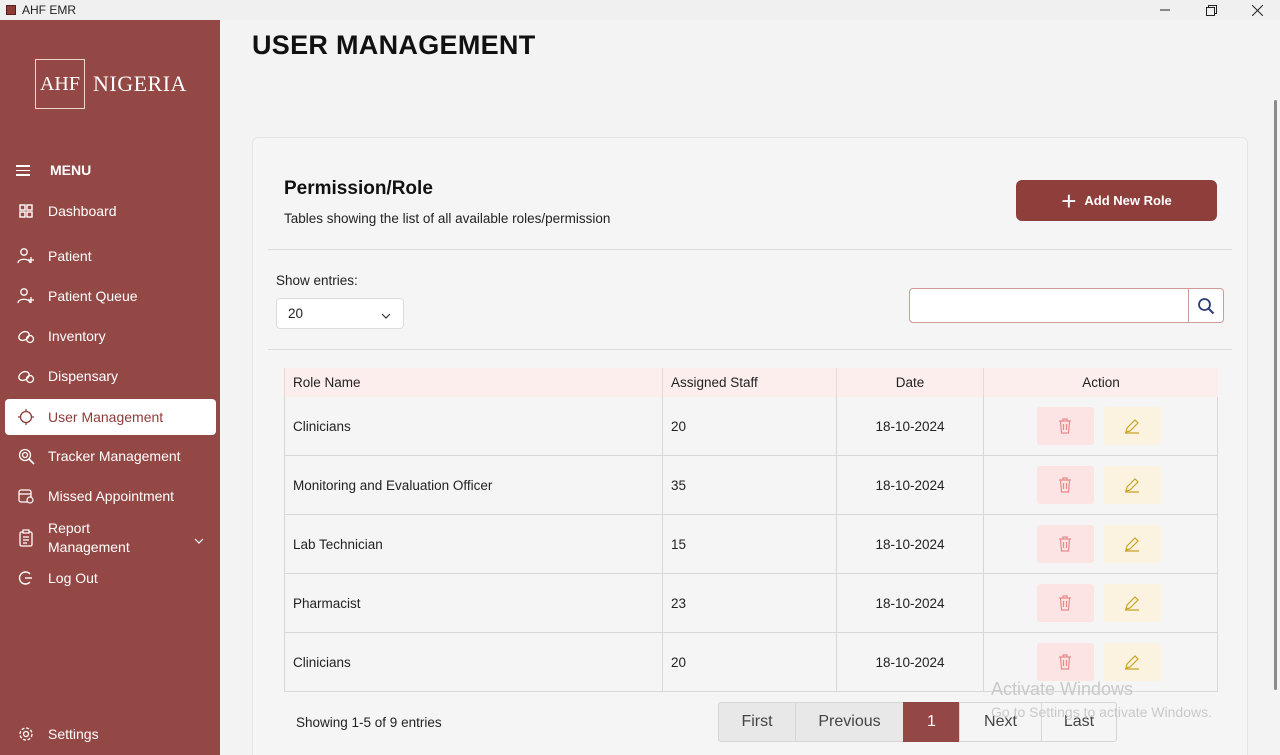  I want to click on table-row: Clinicians 20 18-10-2024, so click(751, 426).